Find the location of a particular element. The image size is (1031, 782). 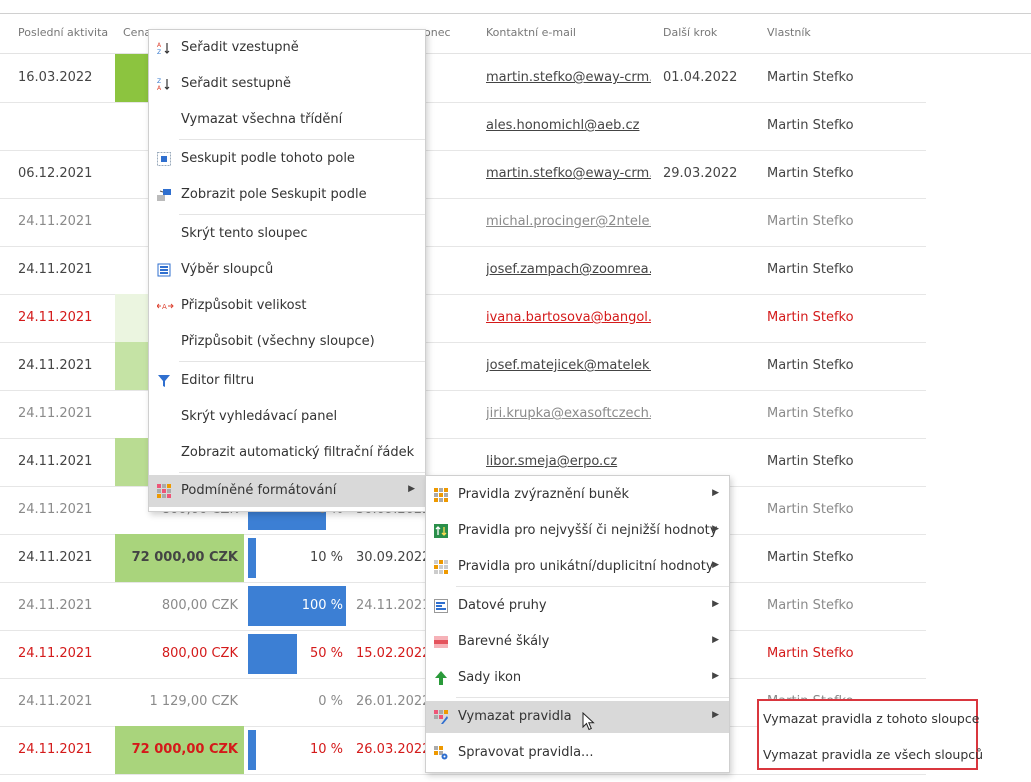

highlight-rules-icon is located at coordinates (441, 495).